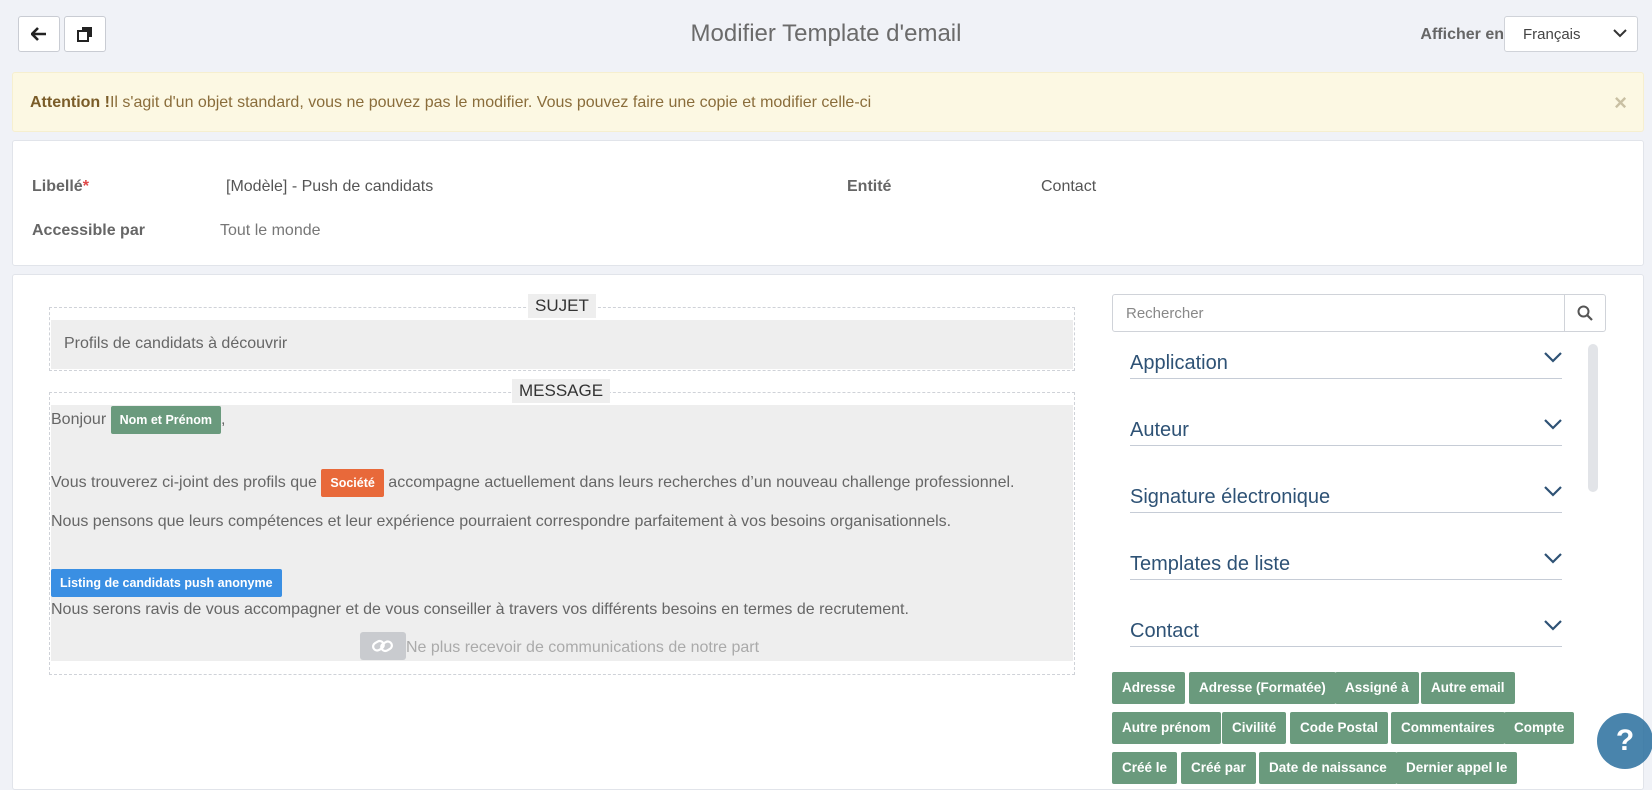 The width and height of the screenshot is (1652, 790). Describe the element at coordinates (1210, 564) in the screenshot. I see `accordion-label: Templates de liste` at that location.